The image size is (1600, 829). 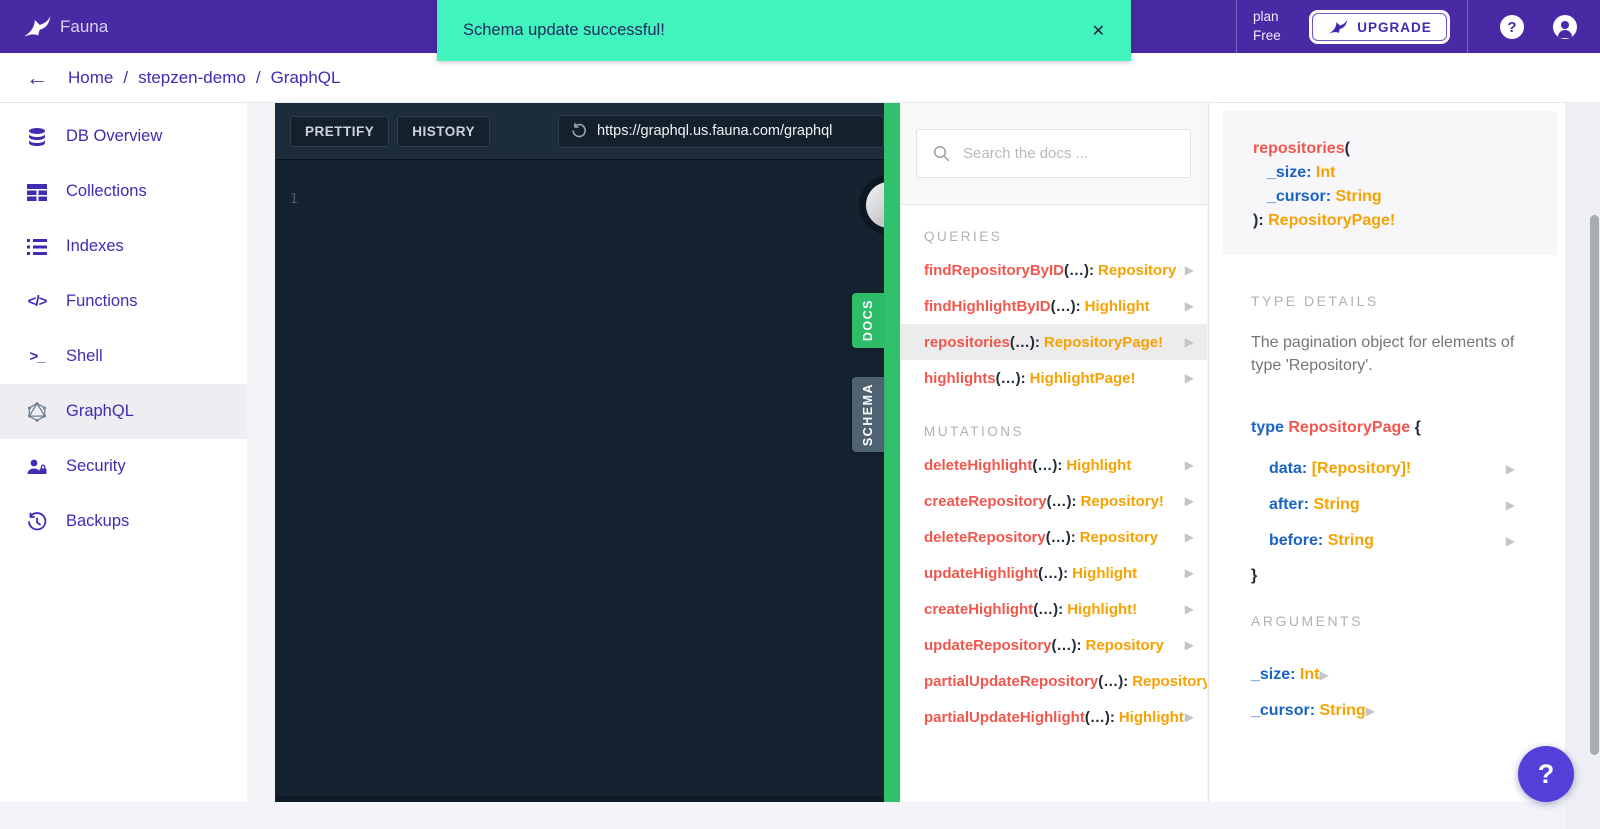 What do you see at coordinates (987, 306) in the screenshot?
I see `field-name: findHighlightByID` at bounding box center [987, 306].